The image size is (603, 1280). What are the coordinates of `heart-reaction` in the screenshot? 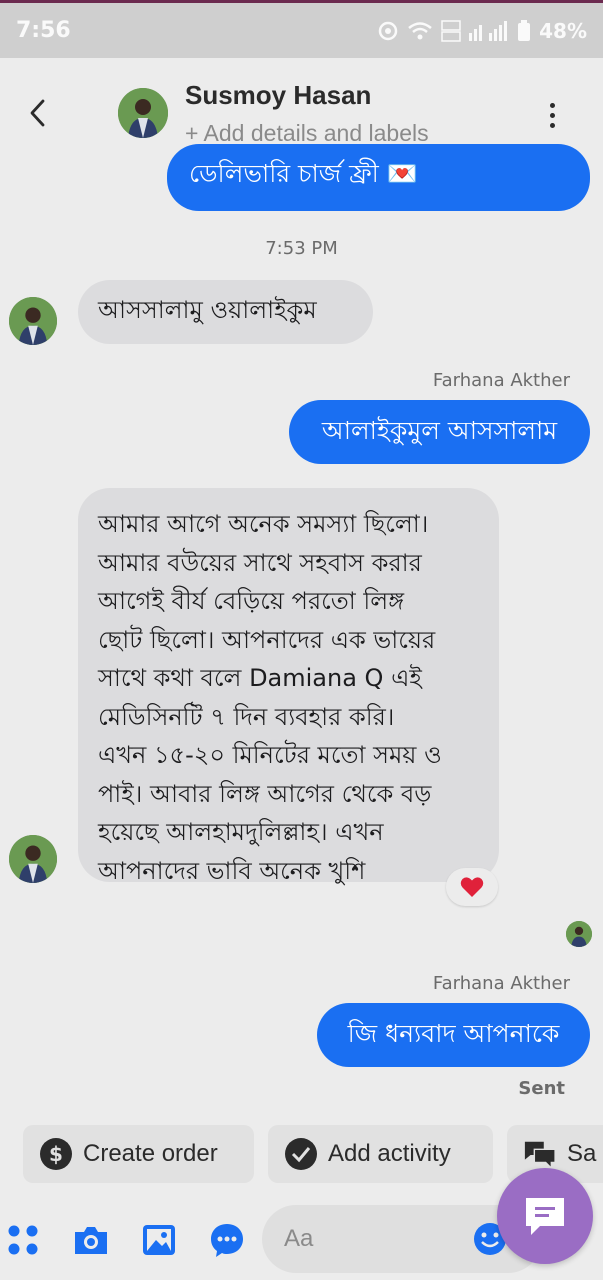 It's located at (472, 887).